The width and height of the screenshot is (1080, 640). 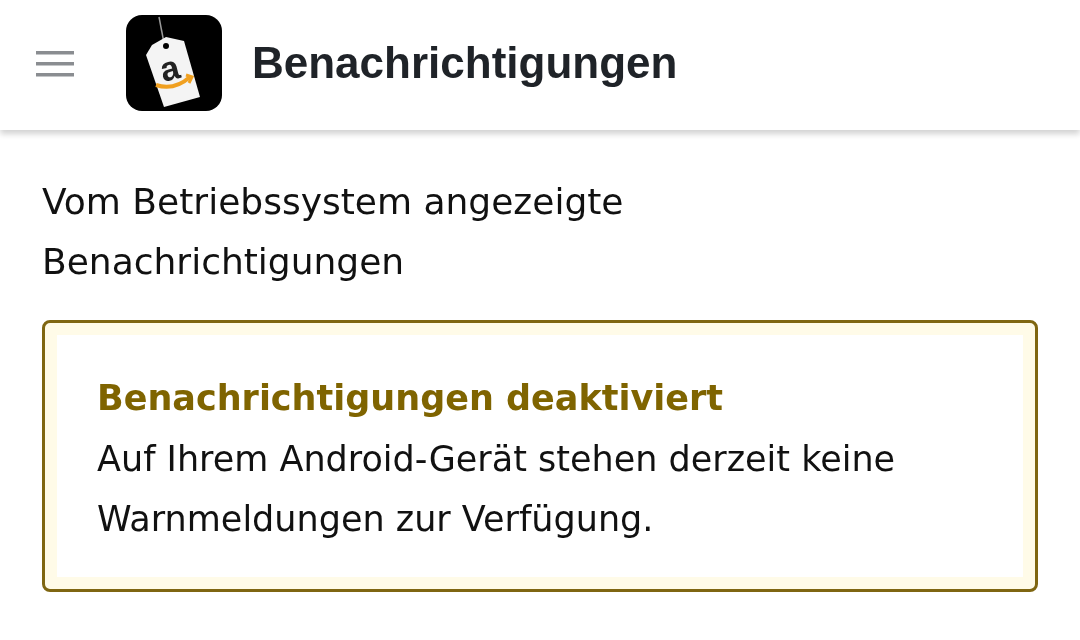 I want to click on menu-icon, so click(x=55, y=64).